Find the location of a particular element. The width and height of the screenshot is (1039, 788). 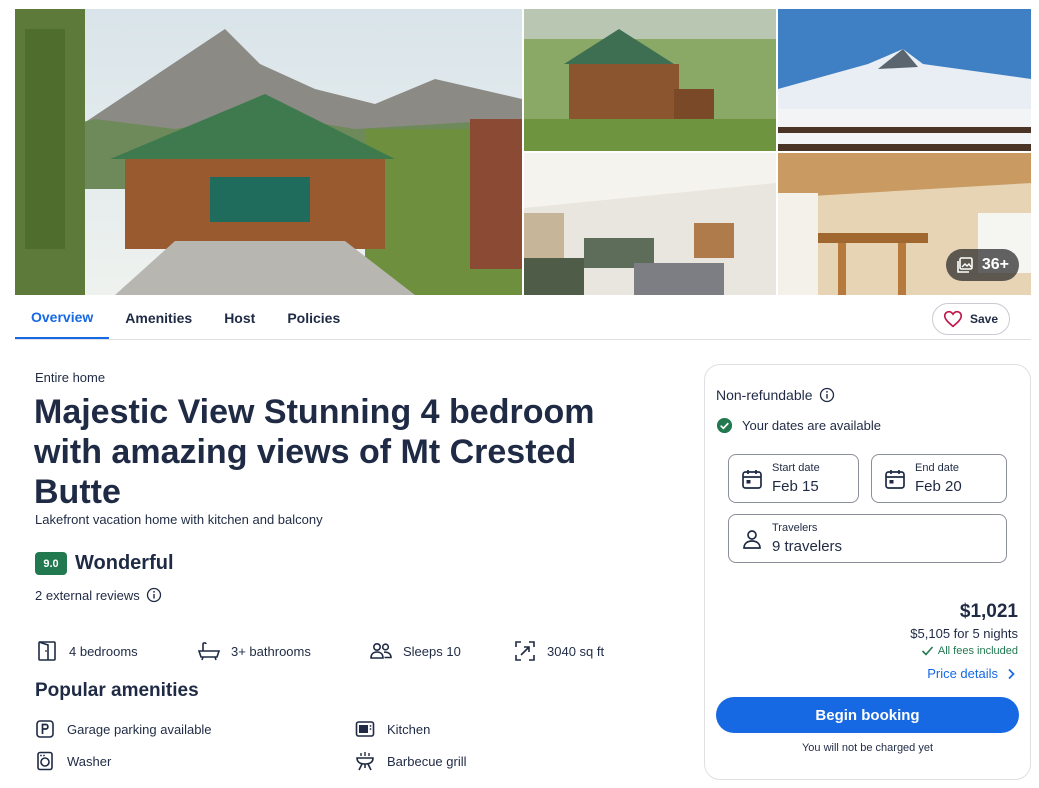

property-type: Entire home is located at coordinates (70, 377).